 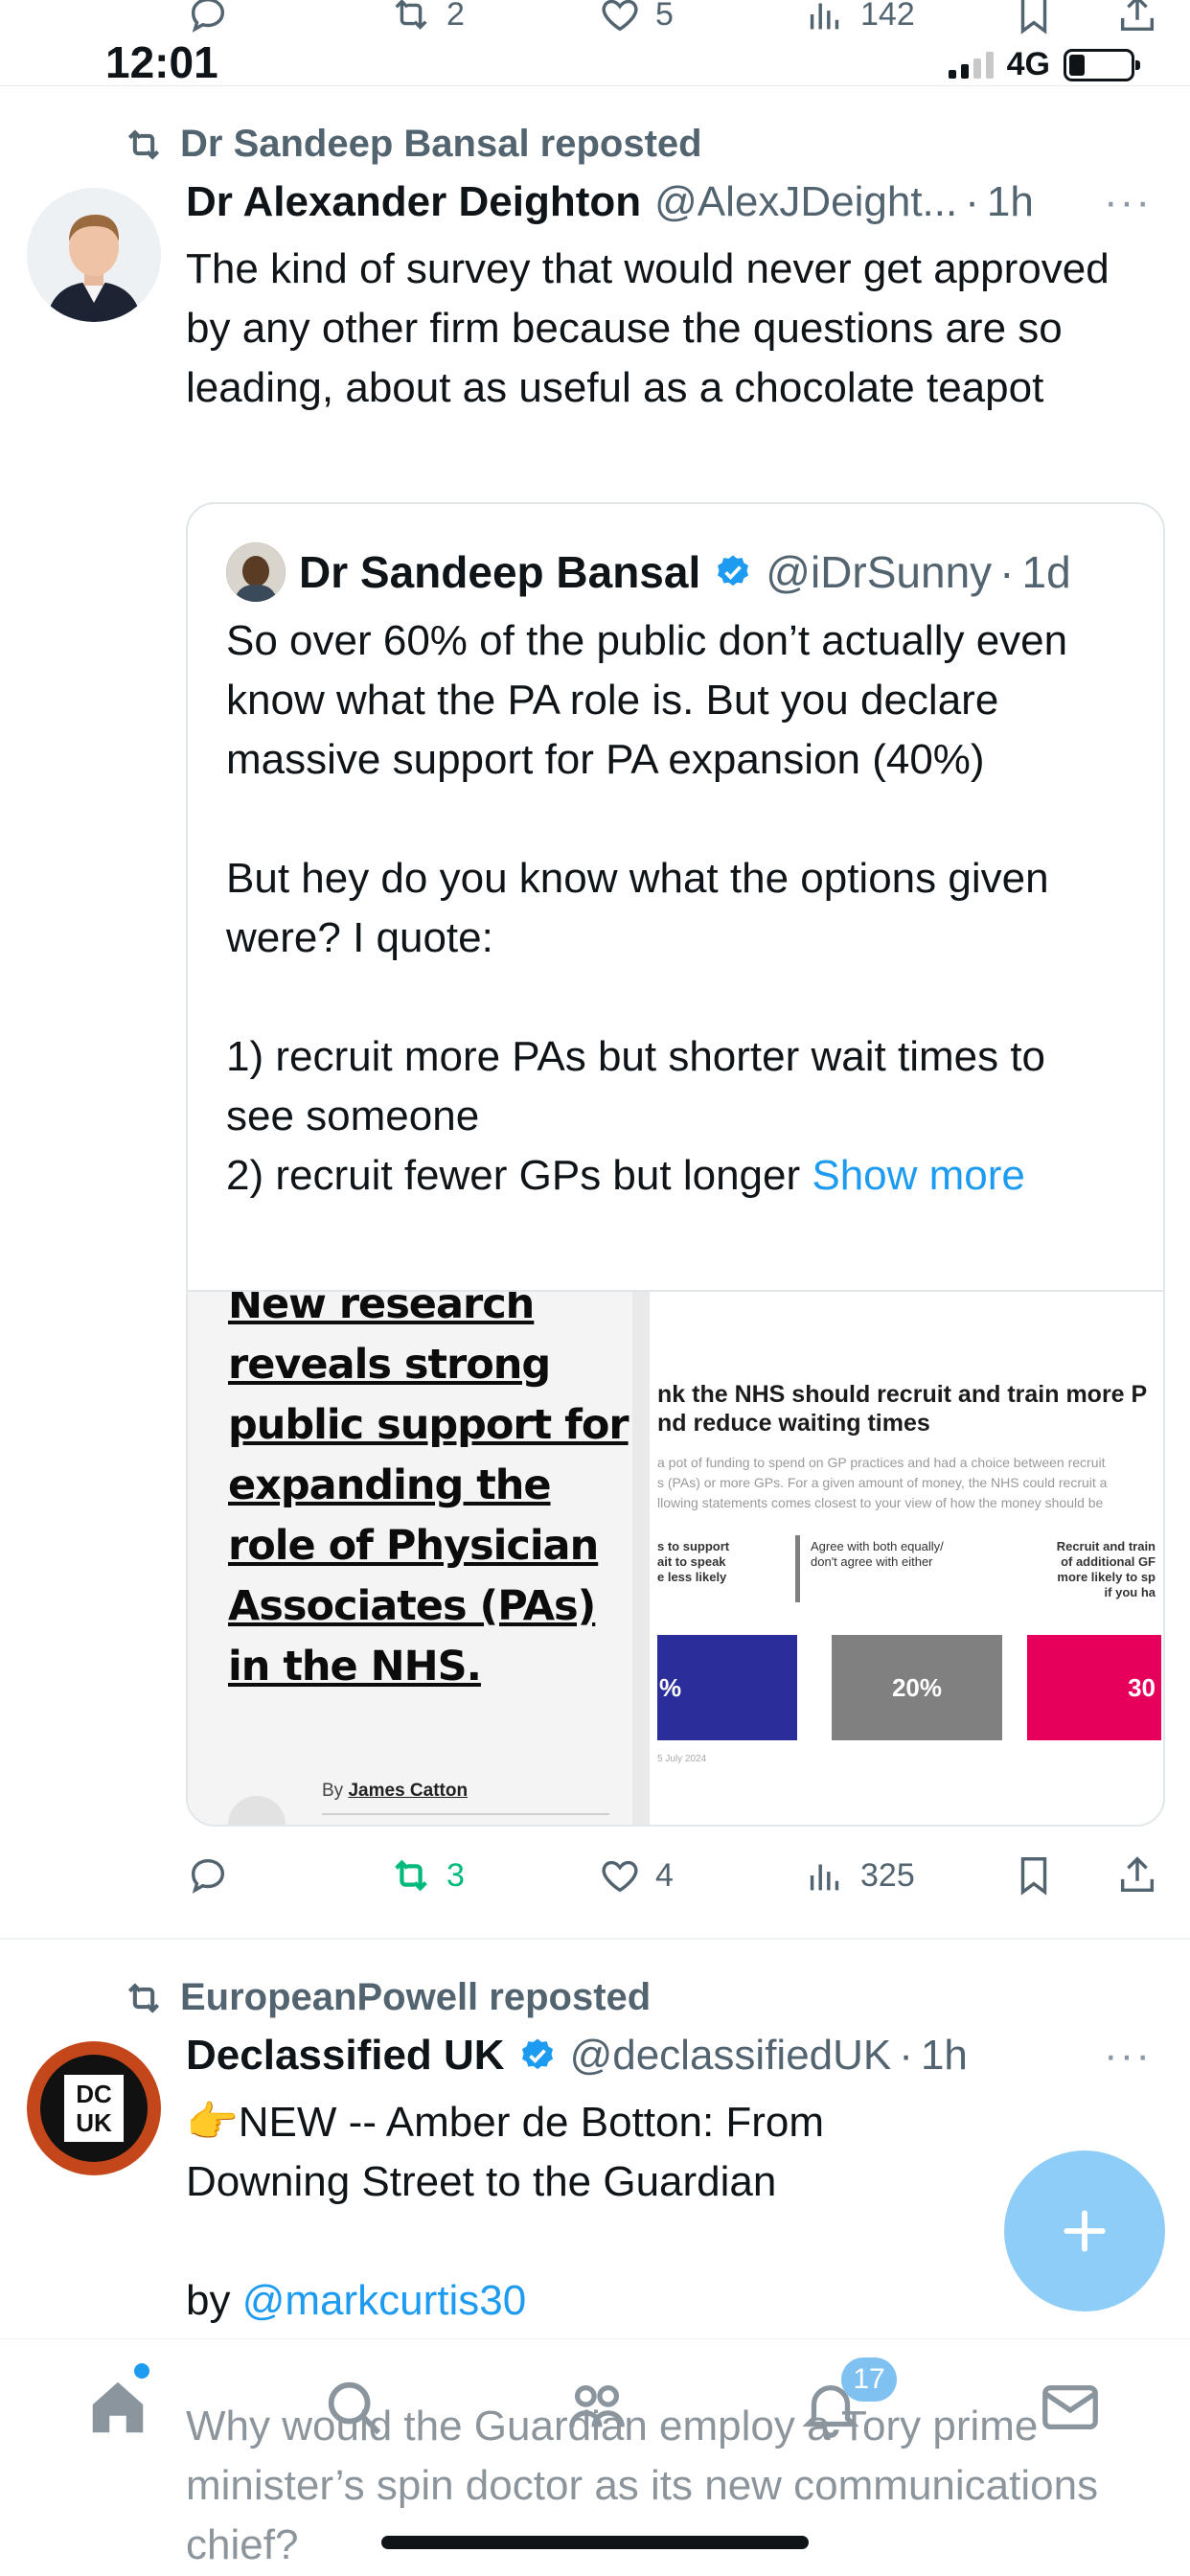 I want to click on repost-button: 3, so click(x=427, y=1875).